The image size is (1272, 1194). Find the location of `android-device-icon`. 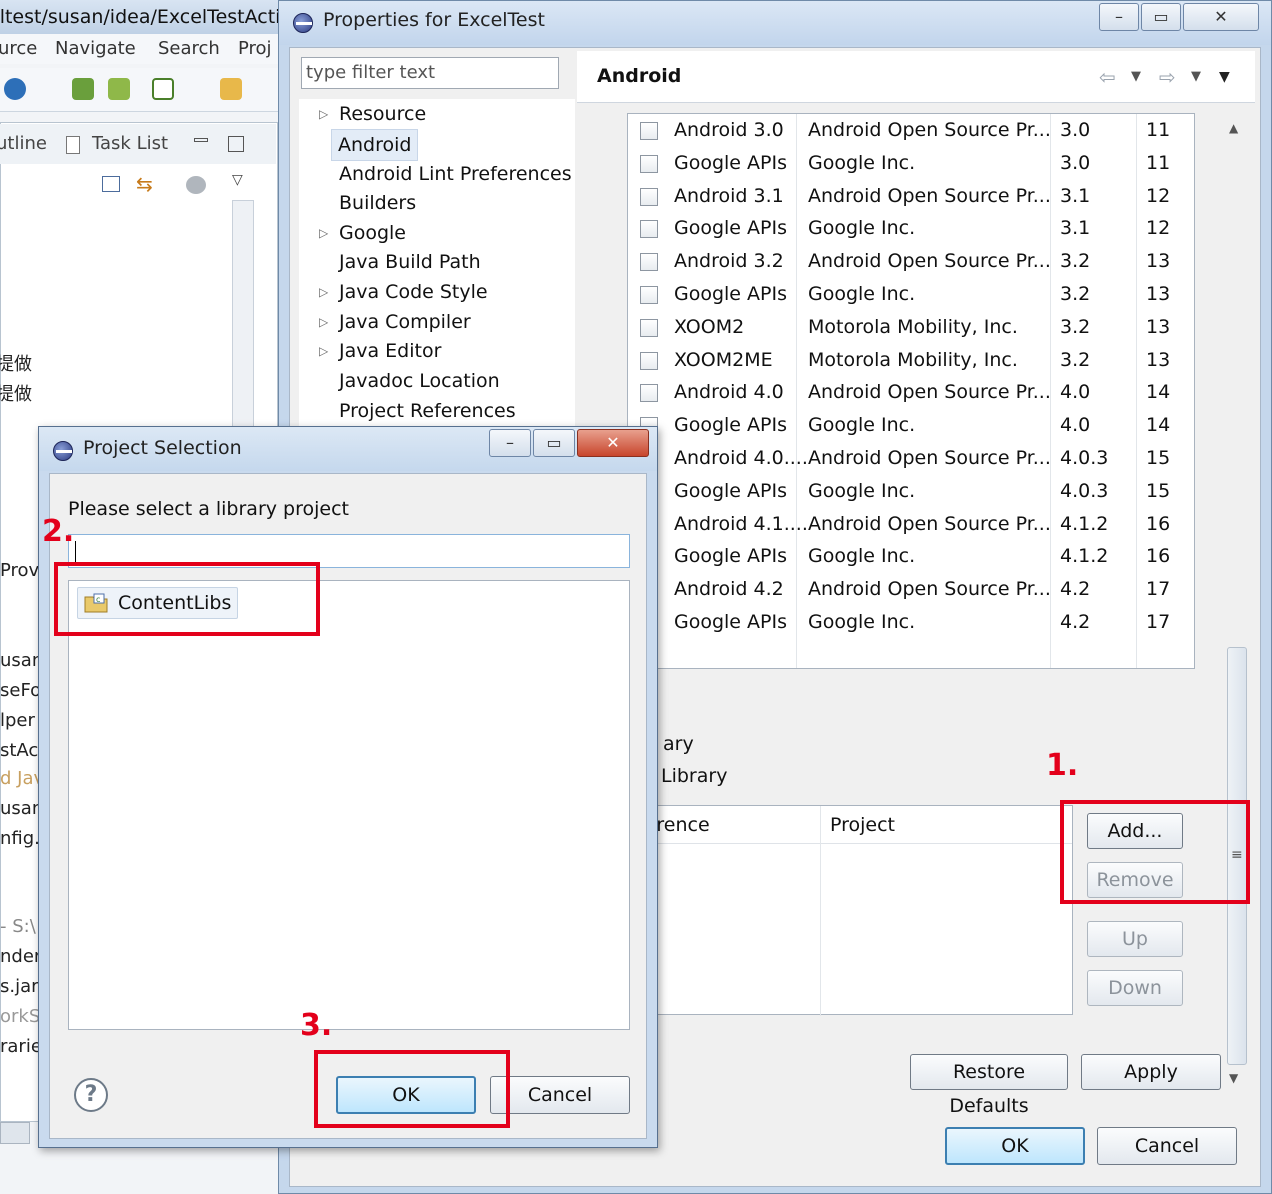

android-device-icon is located at coordinates (119, 89).